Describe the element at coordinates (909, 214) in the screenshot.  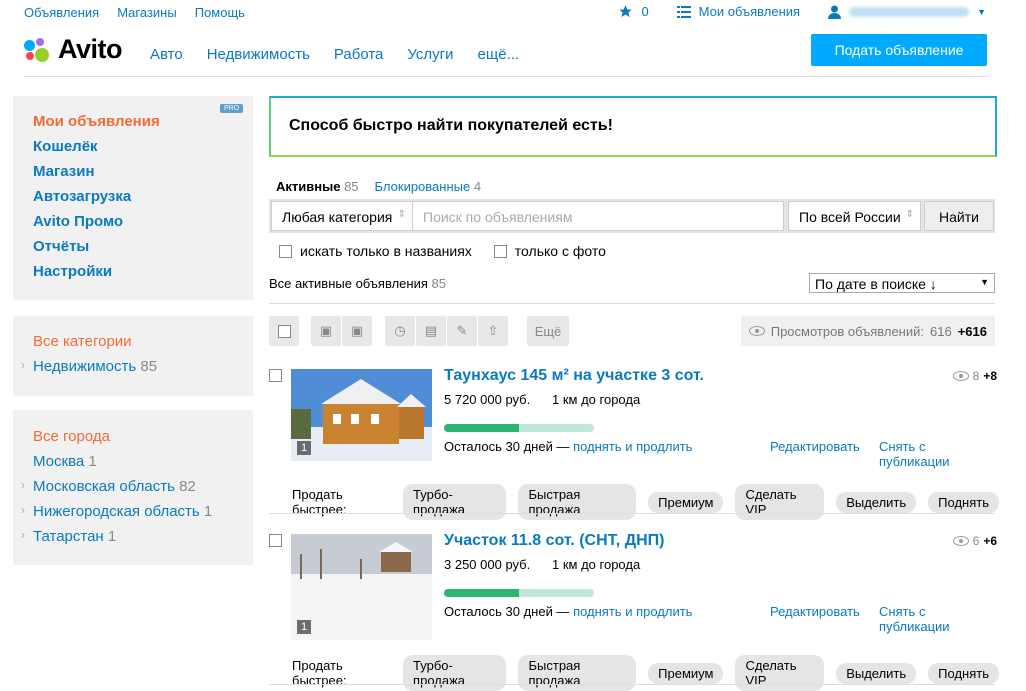
I see `select-arrows-icon: ⇕` at that location.